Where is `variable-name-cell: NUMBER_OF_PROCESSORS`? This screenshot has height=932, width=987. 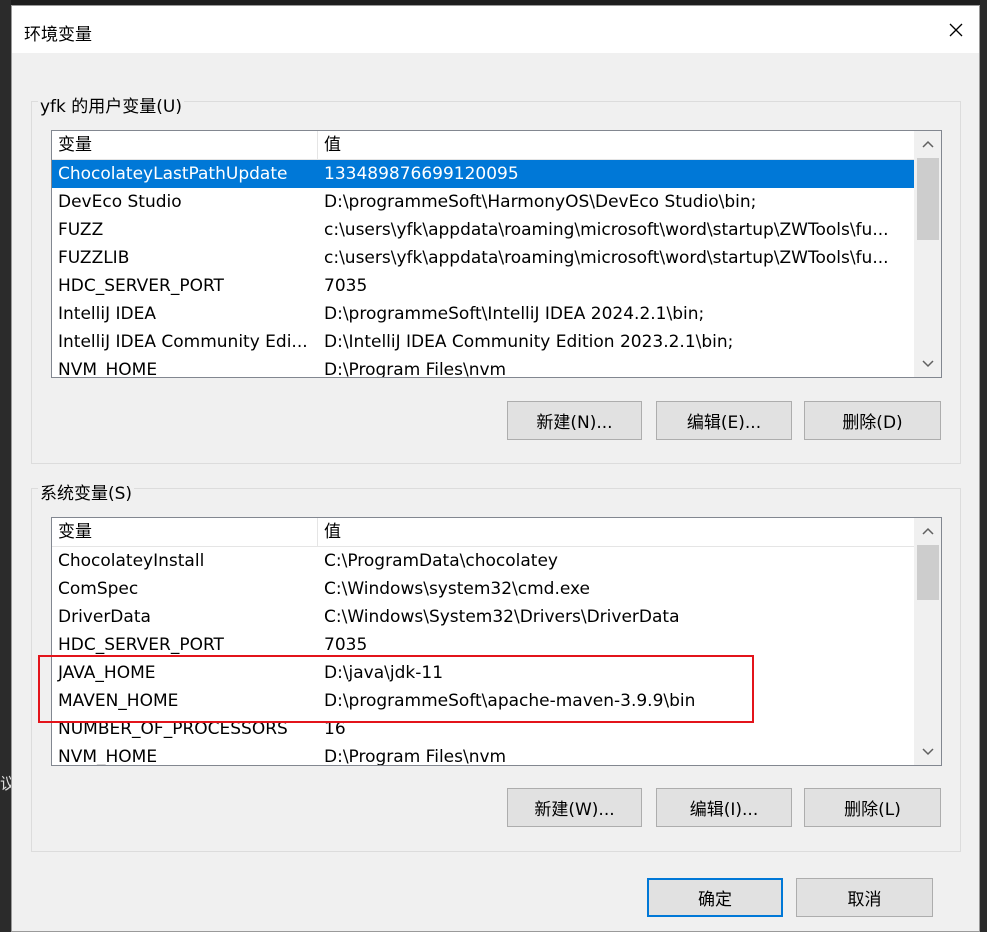 variable-name-cell: NUMBER_OF_PROCESSORS is located at coordinates (173, 729).